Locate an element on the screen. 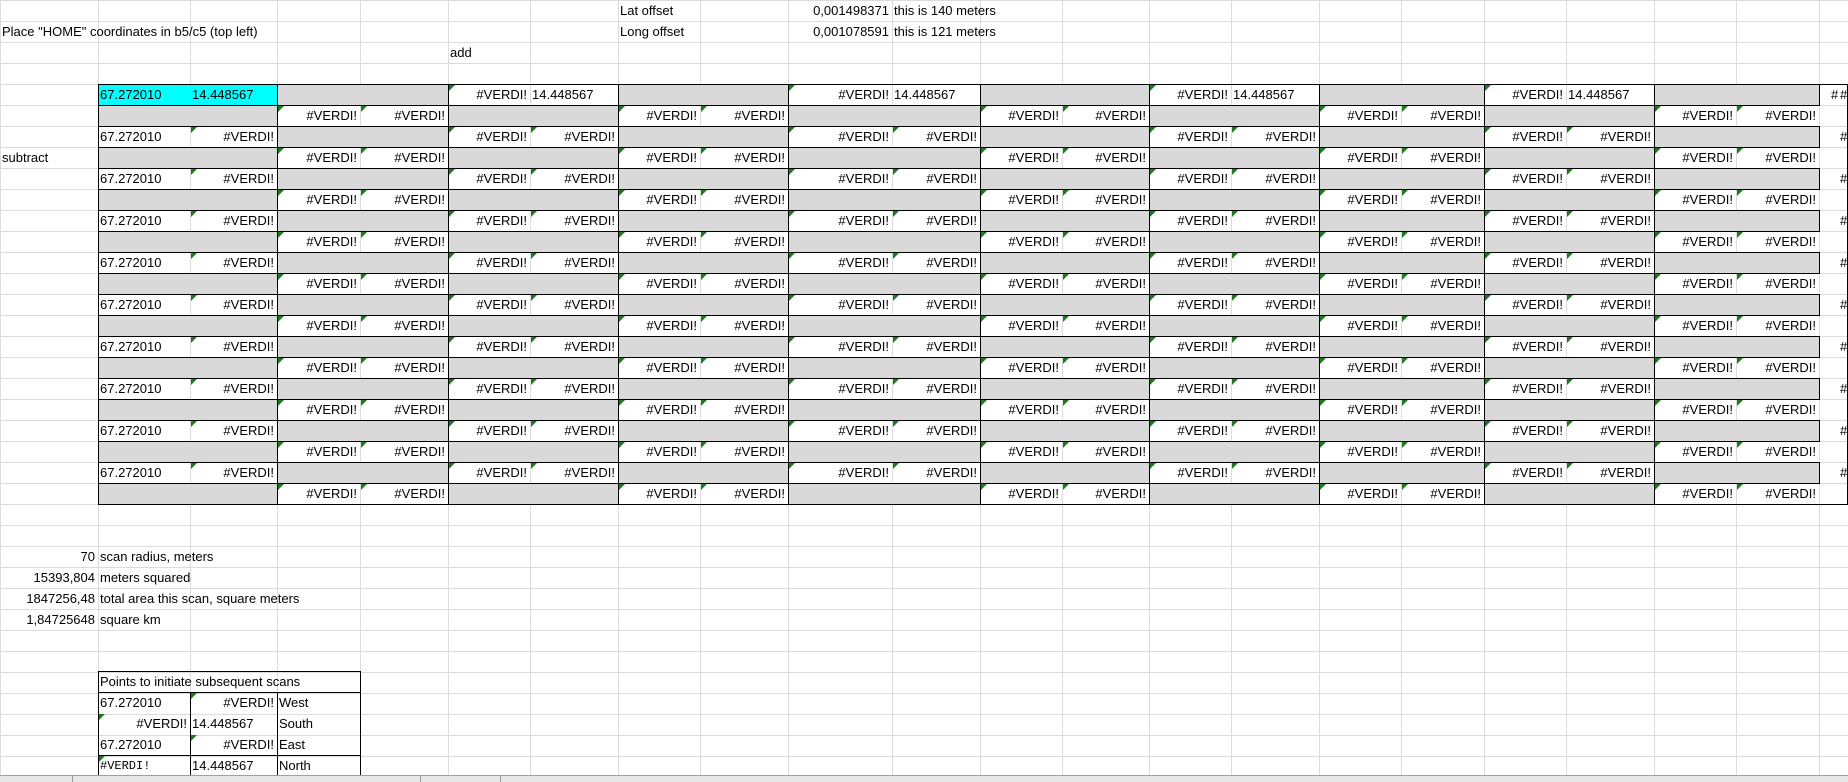  points-cell-b: 14.448567 is located at coordinates (233, 723).